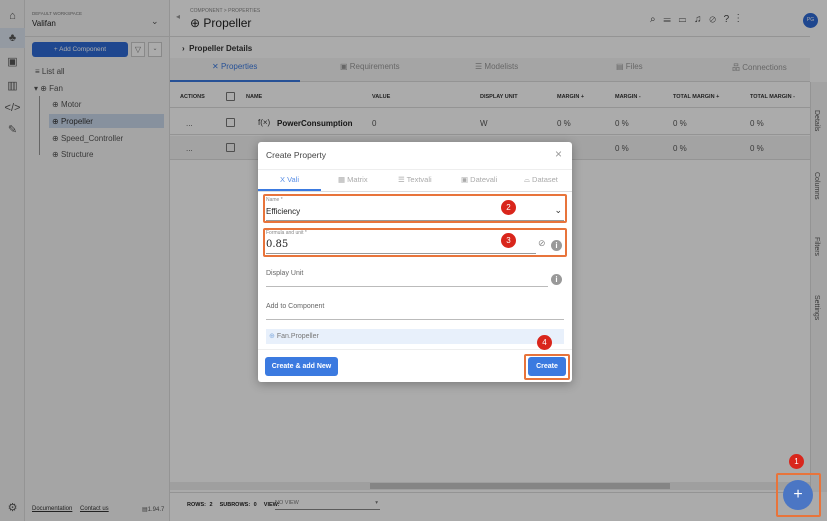 The width and height of the screenshot is (827, 521). What do you see at coordinates (558, 154) in the screenshot?
I see `close-icon: ×` at bounding box center [558, 154].